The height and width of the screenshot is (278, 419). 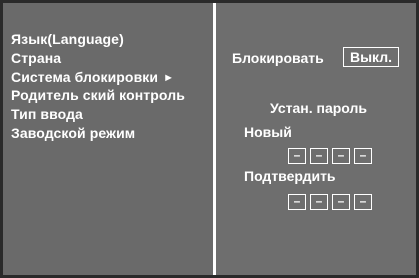 What do you see at coordinates (319, 202) in the screenshot?
I see `confirm-password-digit-2: –` at bounding box center [319, 202].